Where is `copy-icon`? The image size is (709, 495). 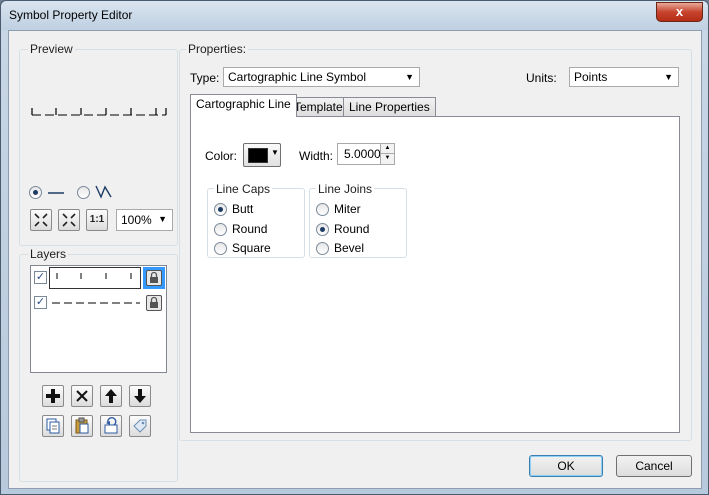 copy-icon is located at coordinates (53, 426).